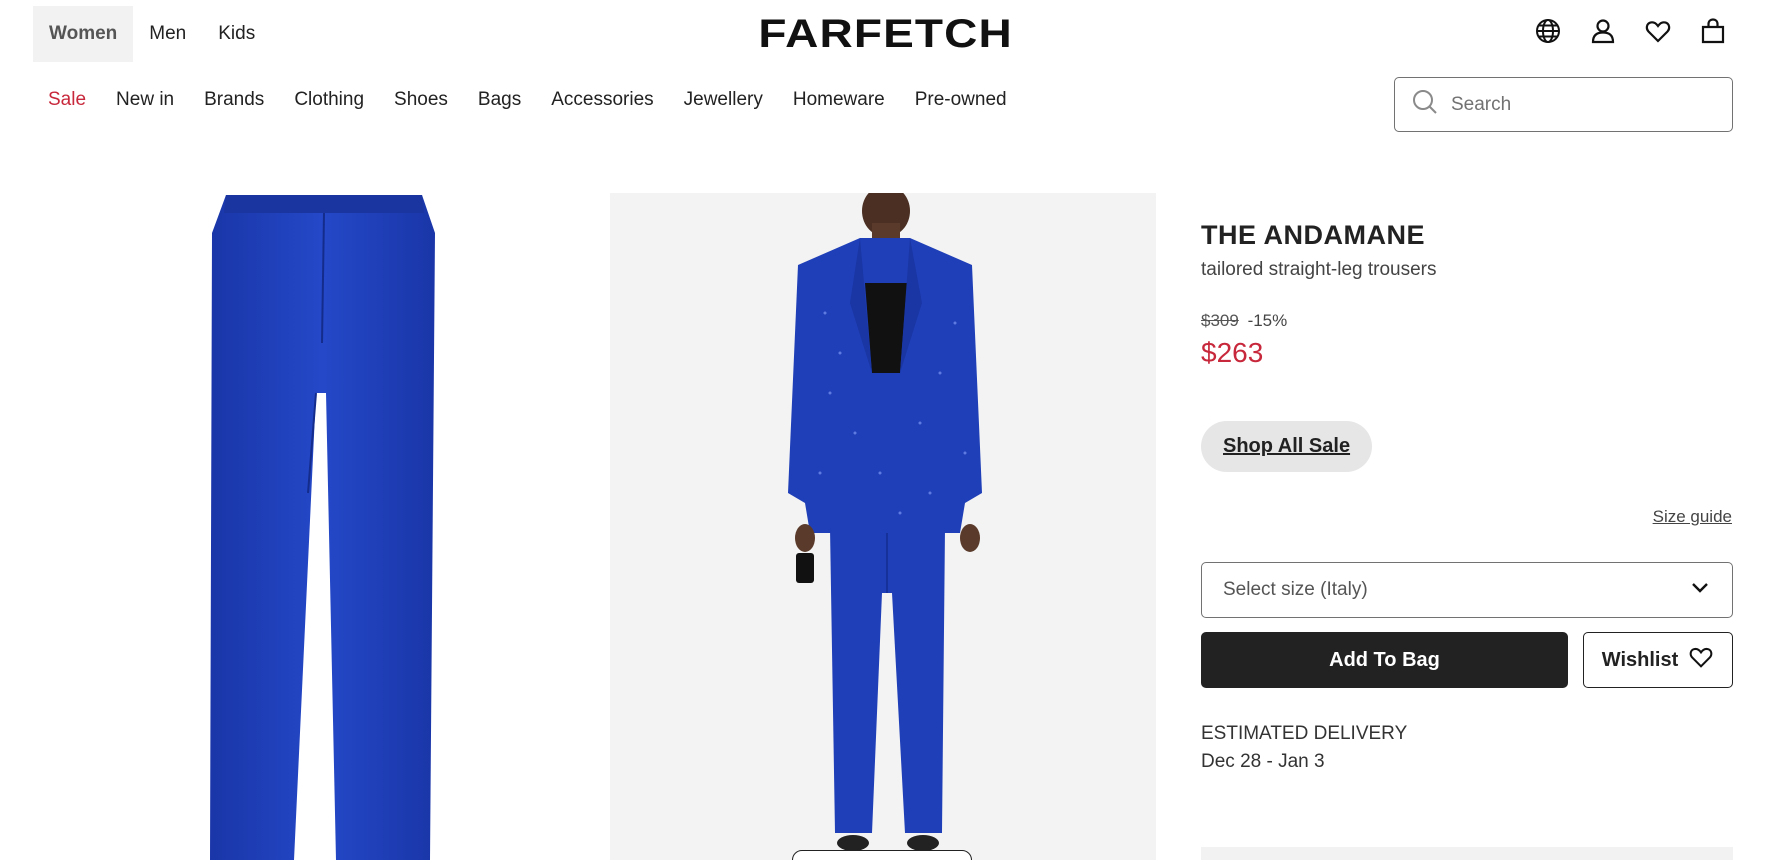 This screenshot has height=860, width=1772. What do you see at coordinates (167, 34) in the screenshot?
I see `gender-tab-men: Men` at bounding box center [167, 34].